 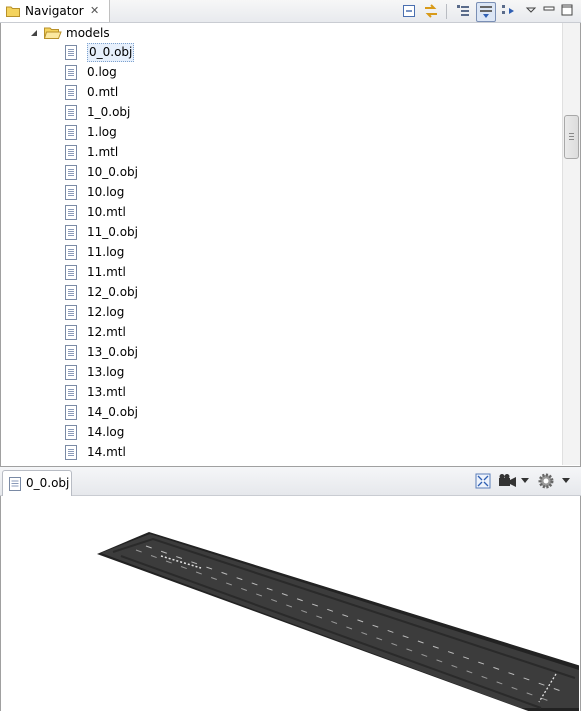 I want to click on viewer-tab: 0_0.obj, so click(x=37, y=483).